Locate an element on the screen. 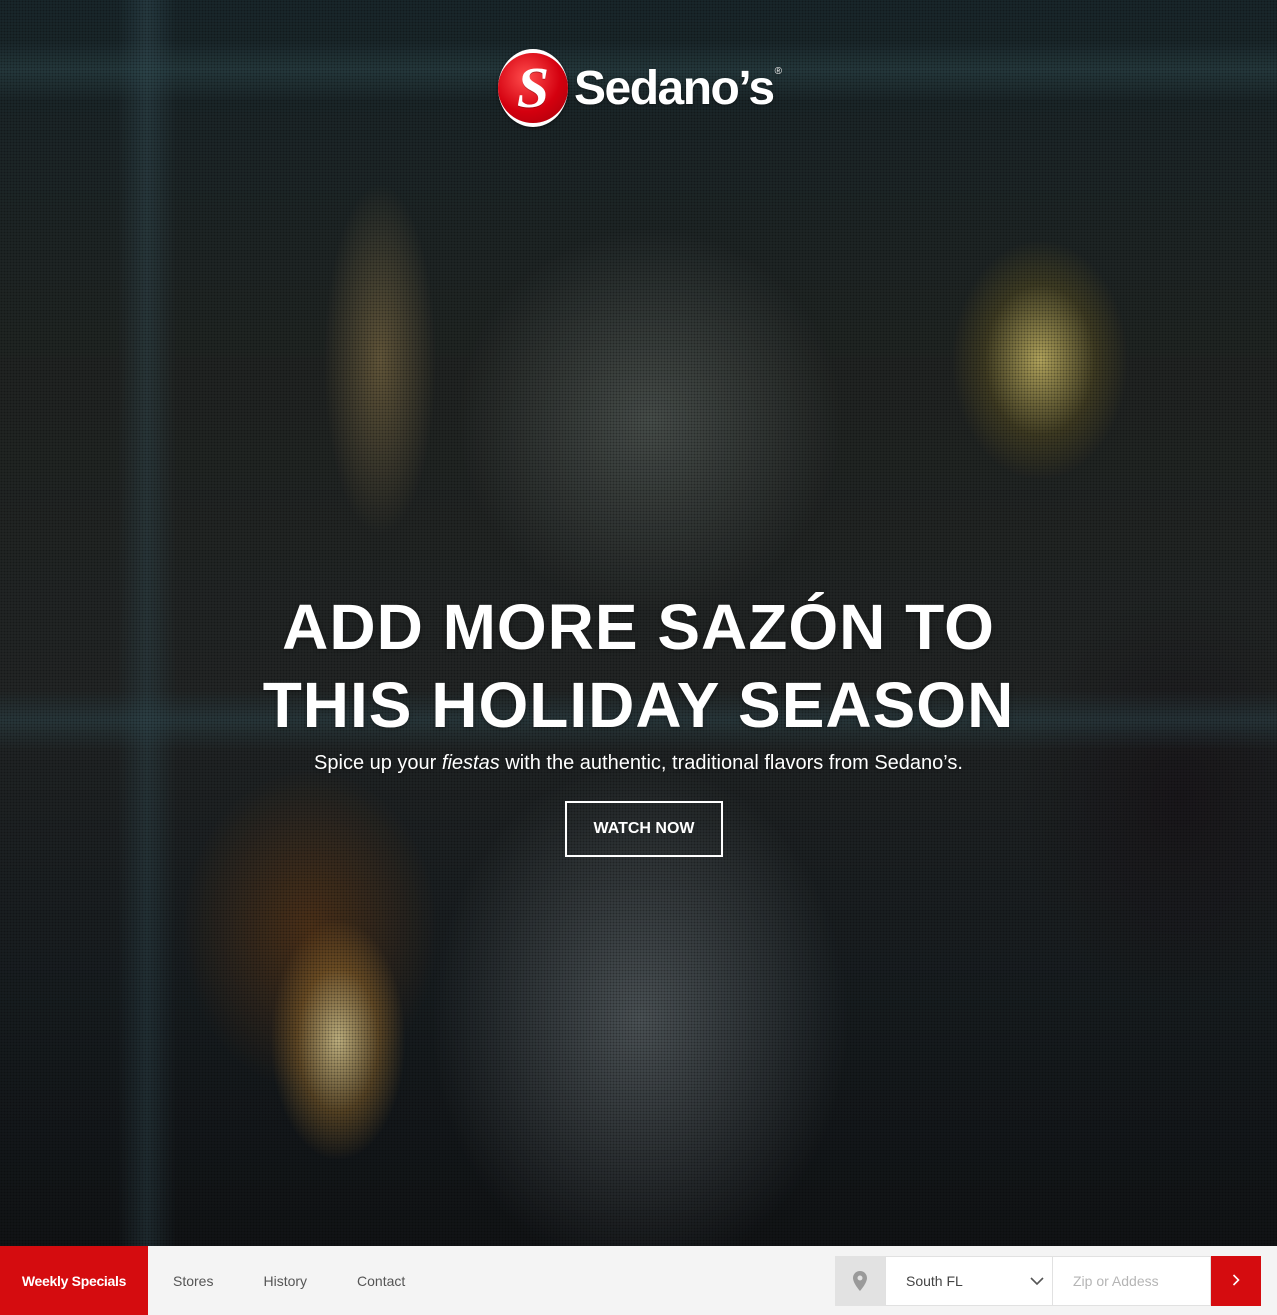  hero-headline-line1: ADD MORE SAZÓN TO is located at coordinates (638, 627).